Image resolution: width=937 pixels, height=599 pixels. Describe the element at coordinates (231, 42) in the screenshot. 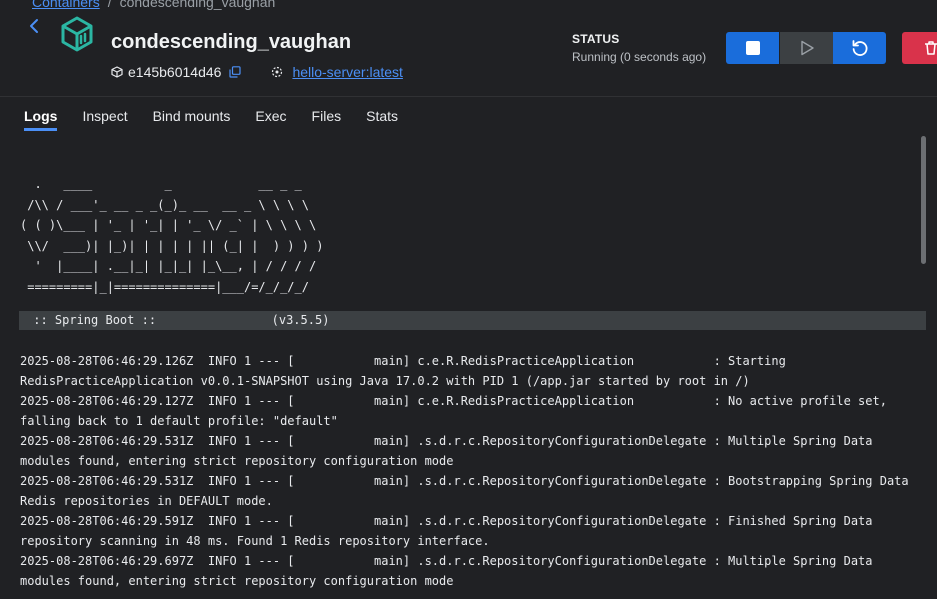

I see `container-name: condescending_vaughan` at that location.